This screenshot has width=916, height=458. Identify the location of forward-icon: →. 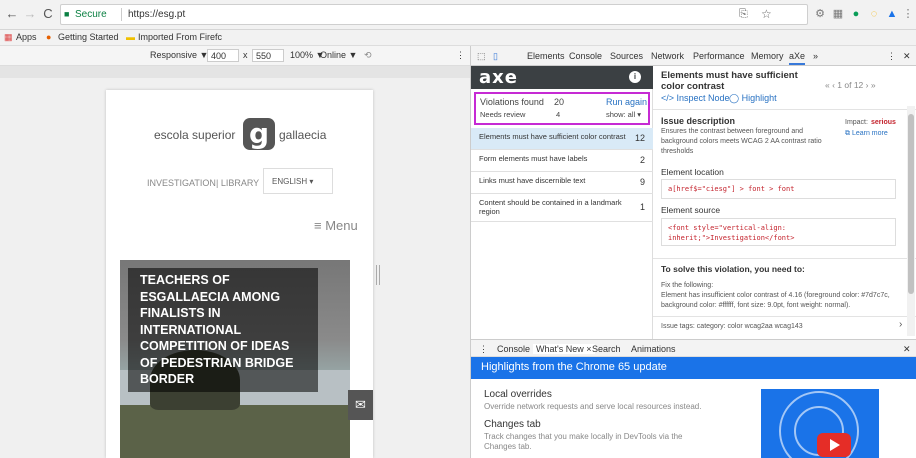
(30, 14).